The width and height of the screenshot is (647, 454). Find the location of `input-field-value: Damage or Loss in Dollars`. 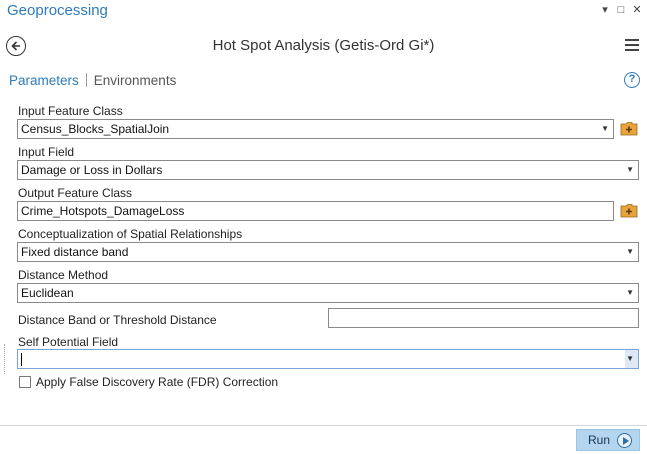

input-field-value: Damage or Loss in Dollars is located at coordinates (92, 170).